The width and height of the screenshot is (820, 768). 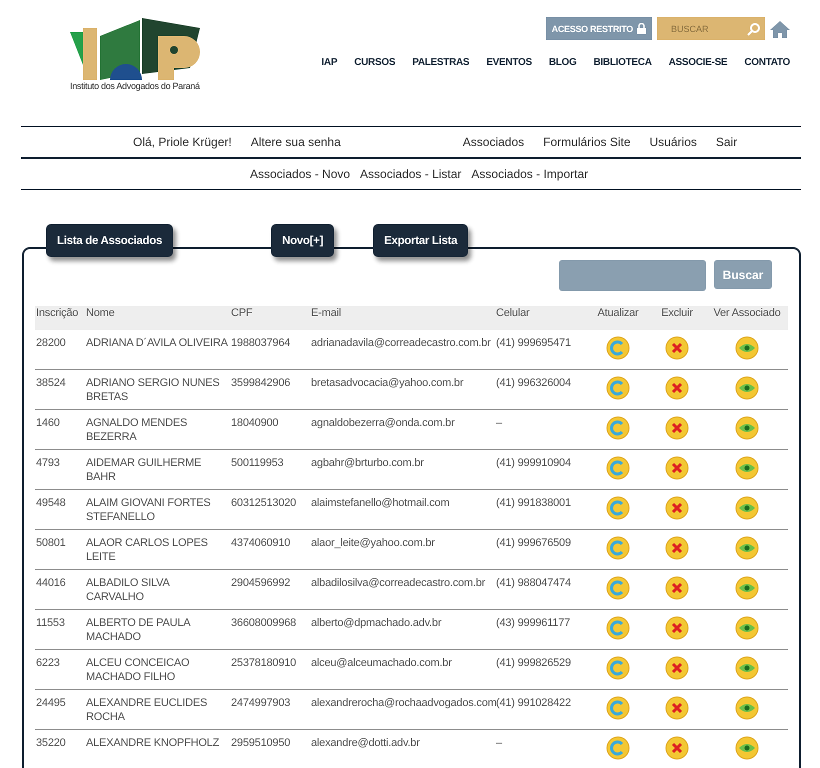 What do you see at coordinates (623, 62) in the screenshot?
I see `nav-link: BIBLIOTECA` at bounding box center [623, 62].